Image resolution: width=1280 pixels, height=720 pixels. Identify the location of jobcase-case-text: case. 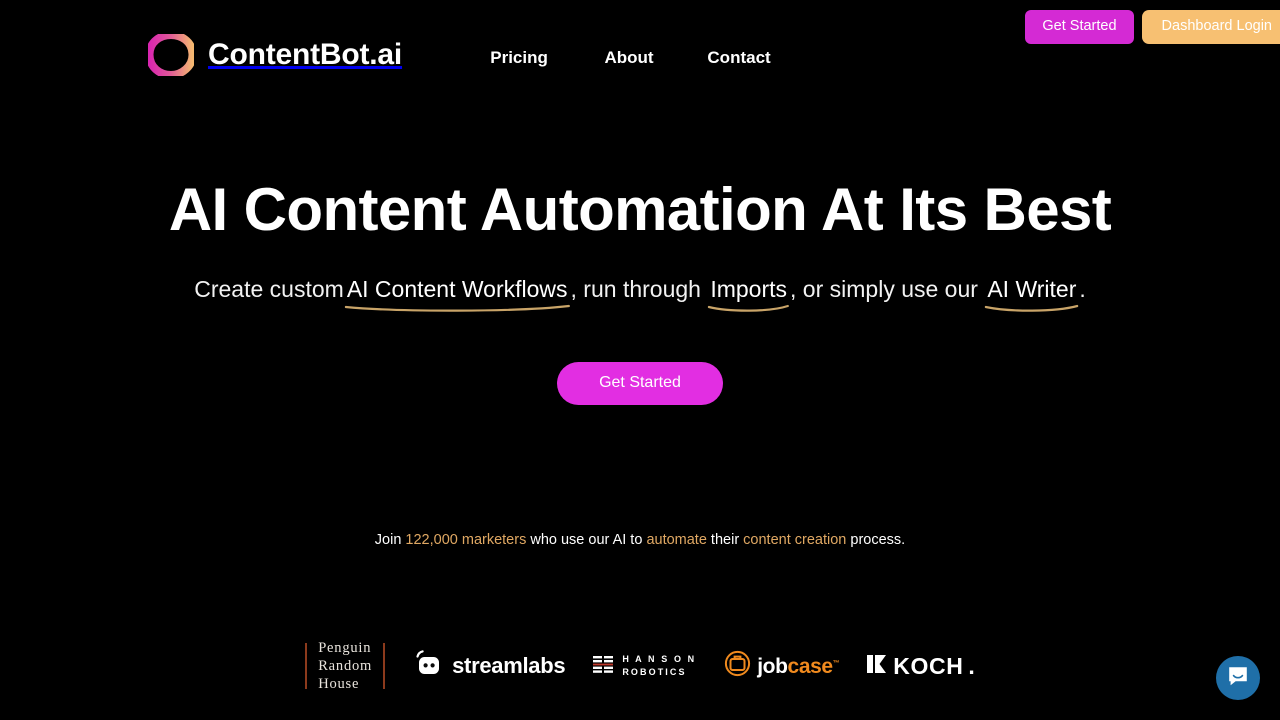
(810, 666).